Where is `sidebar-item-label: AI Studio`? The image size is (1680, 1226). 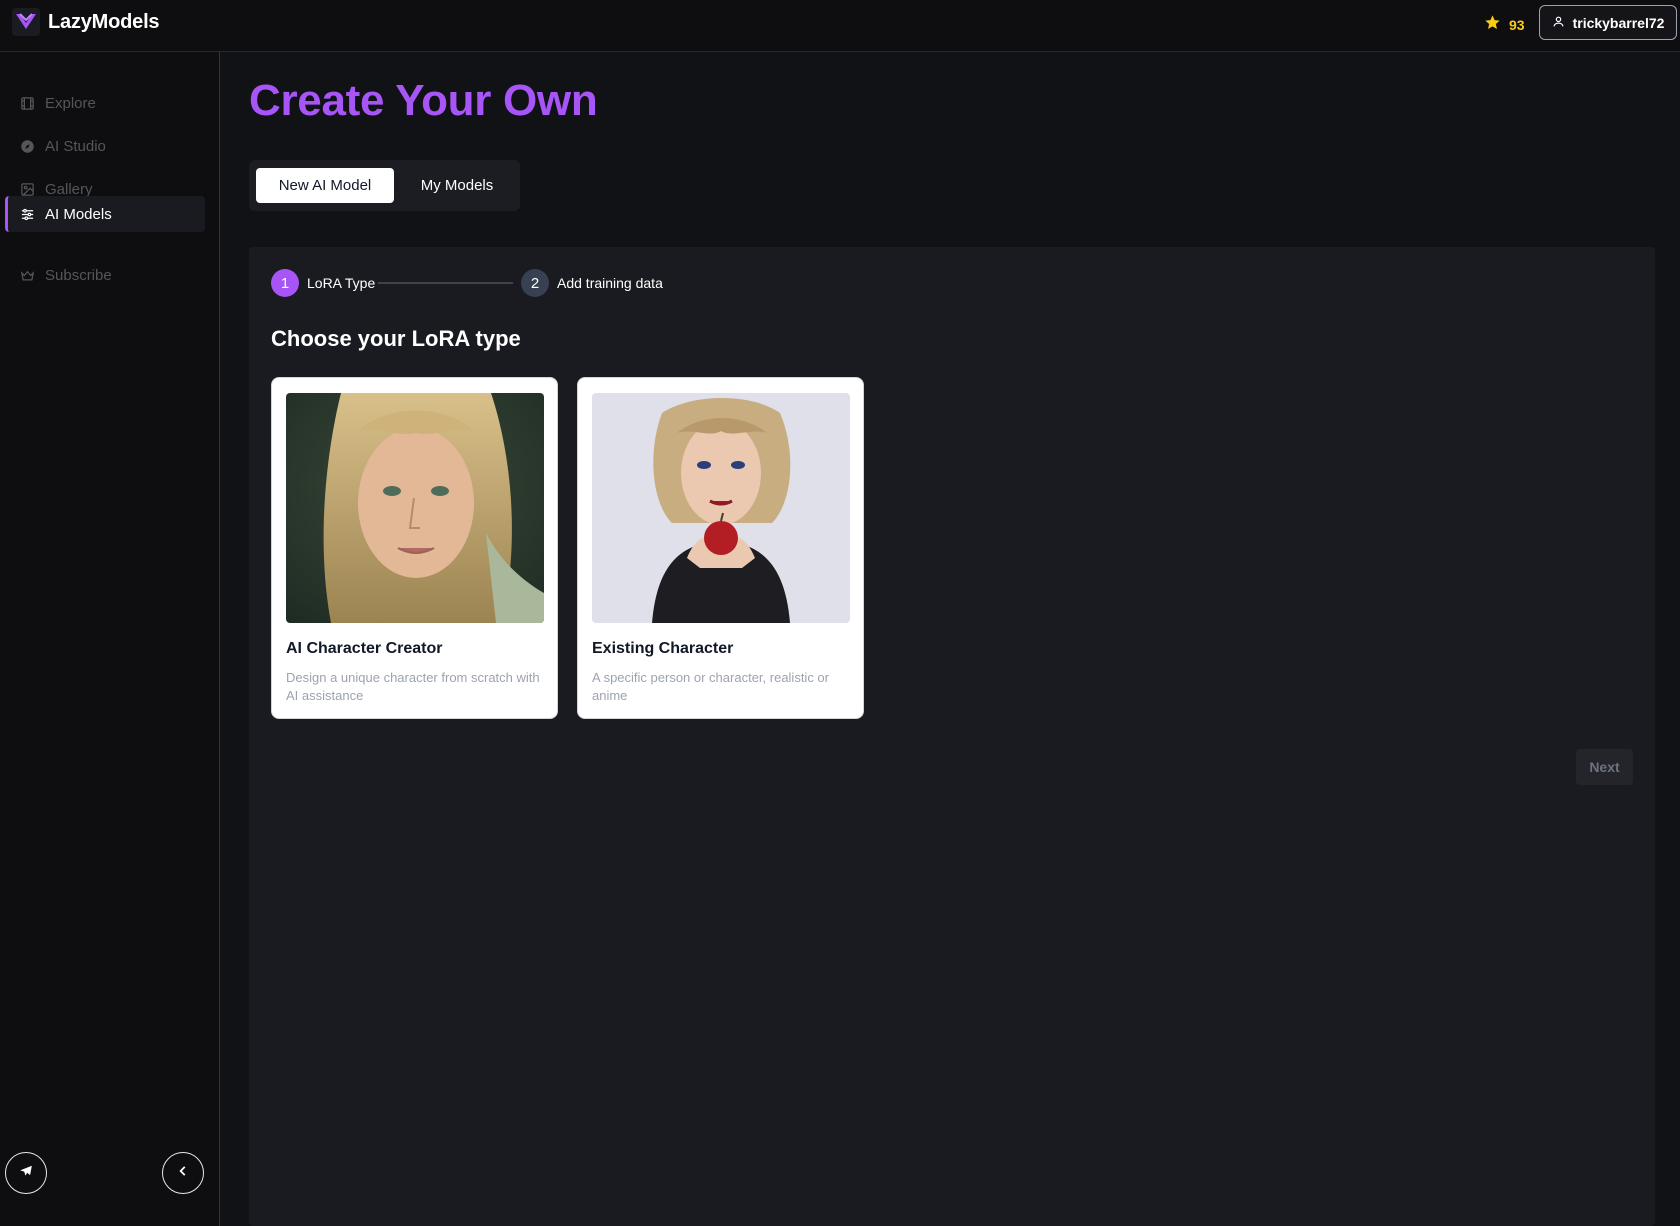 sidebar-item-label: AI Studio is located at coordinates (75, 146).